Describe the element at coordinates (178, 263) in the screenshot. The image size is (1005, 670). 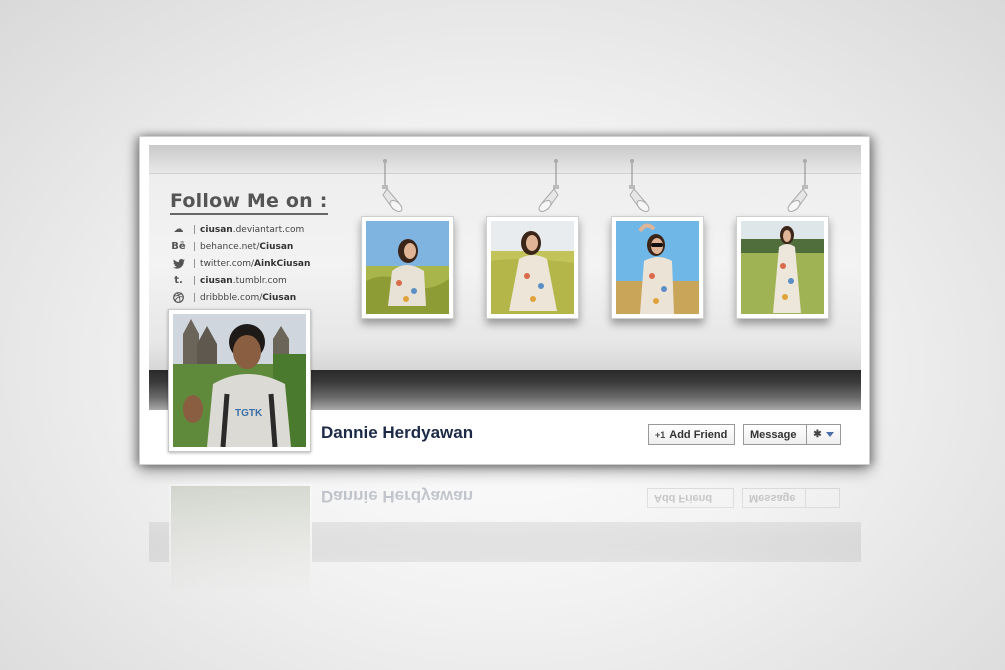
I see `twitter-icon` at that location.